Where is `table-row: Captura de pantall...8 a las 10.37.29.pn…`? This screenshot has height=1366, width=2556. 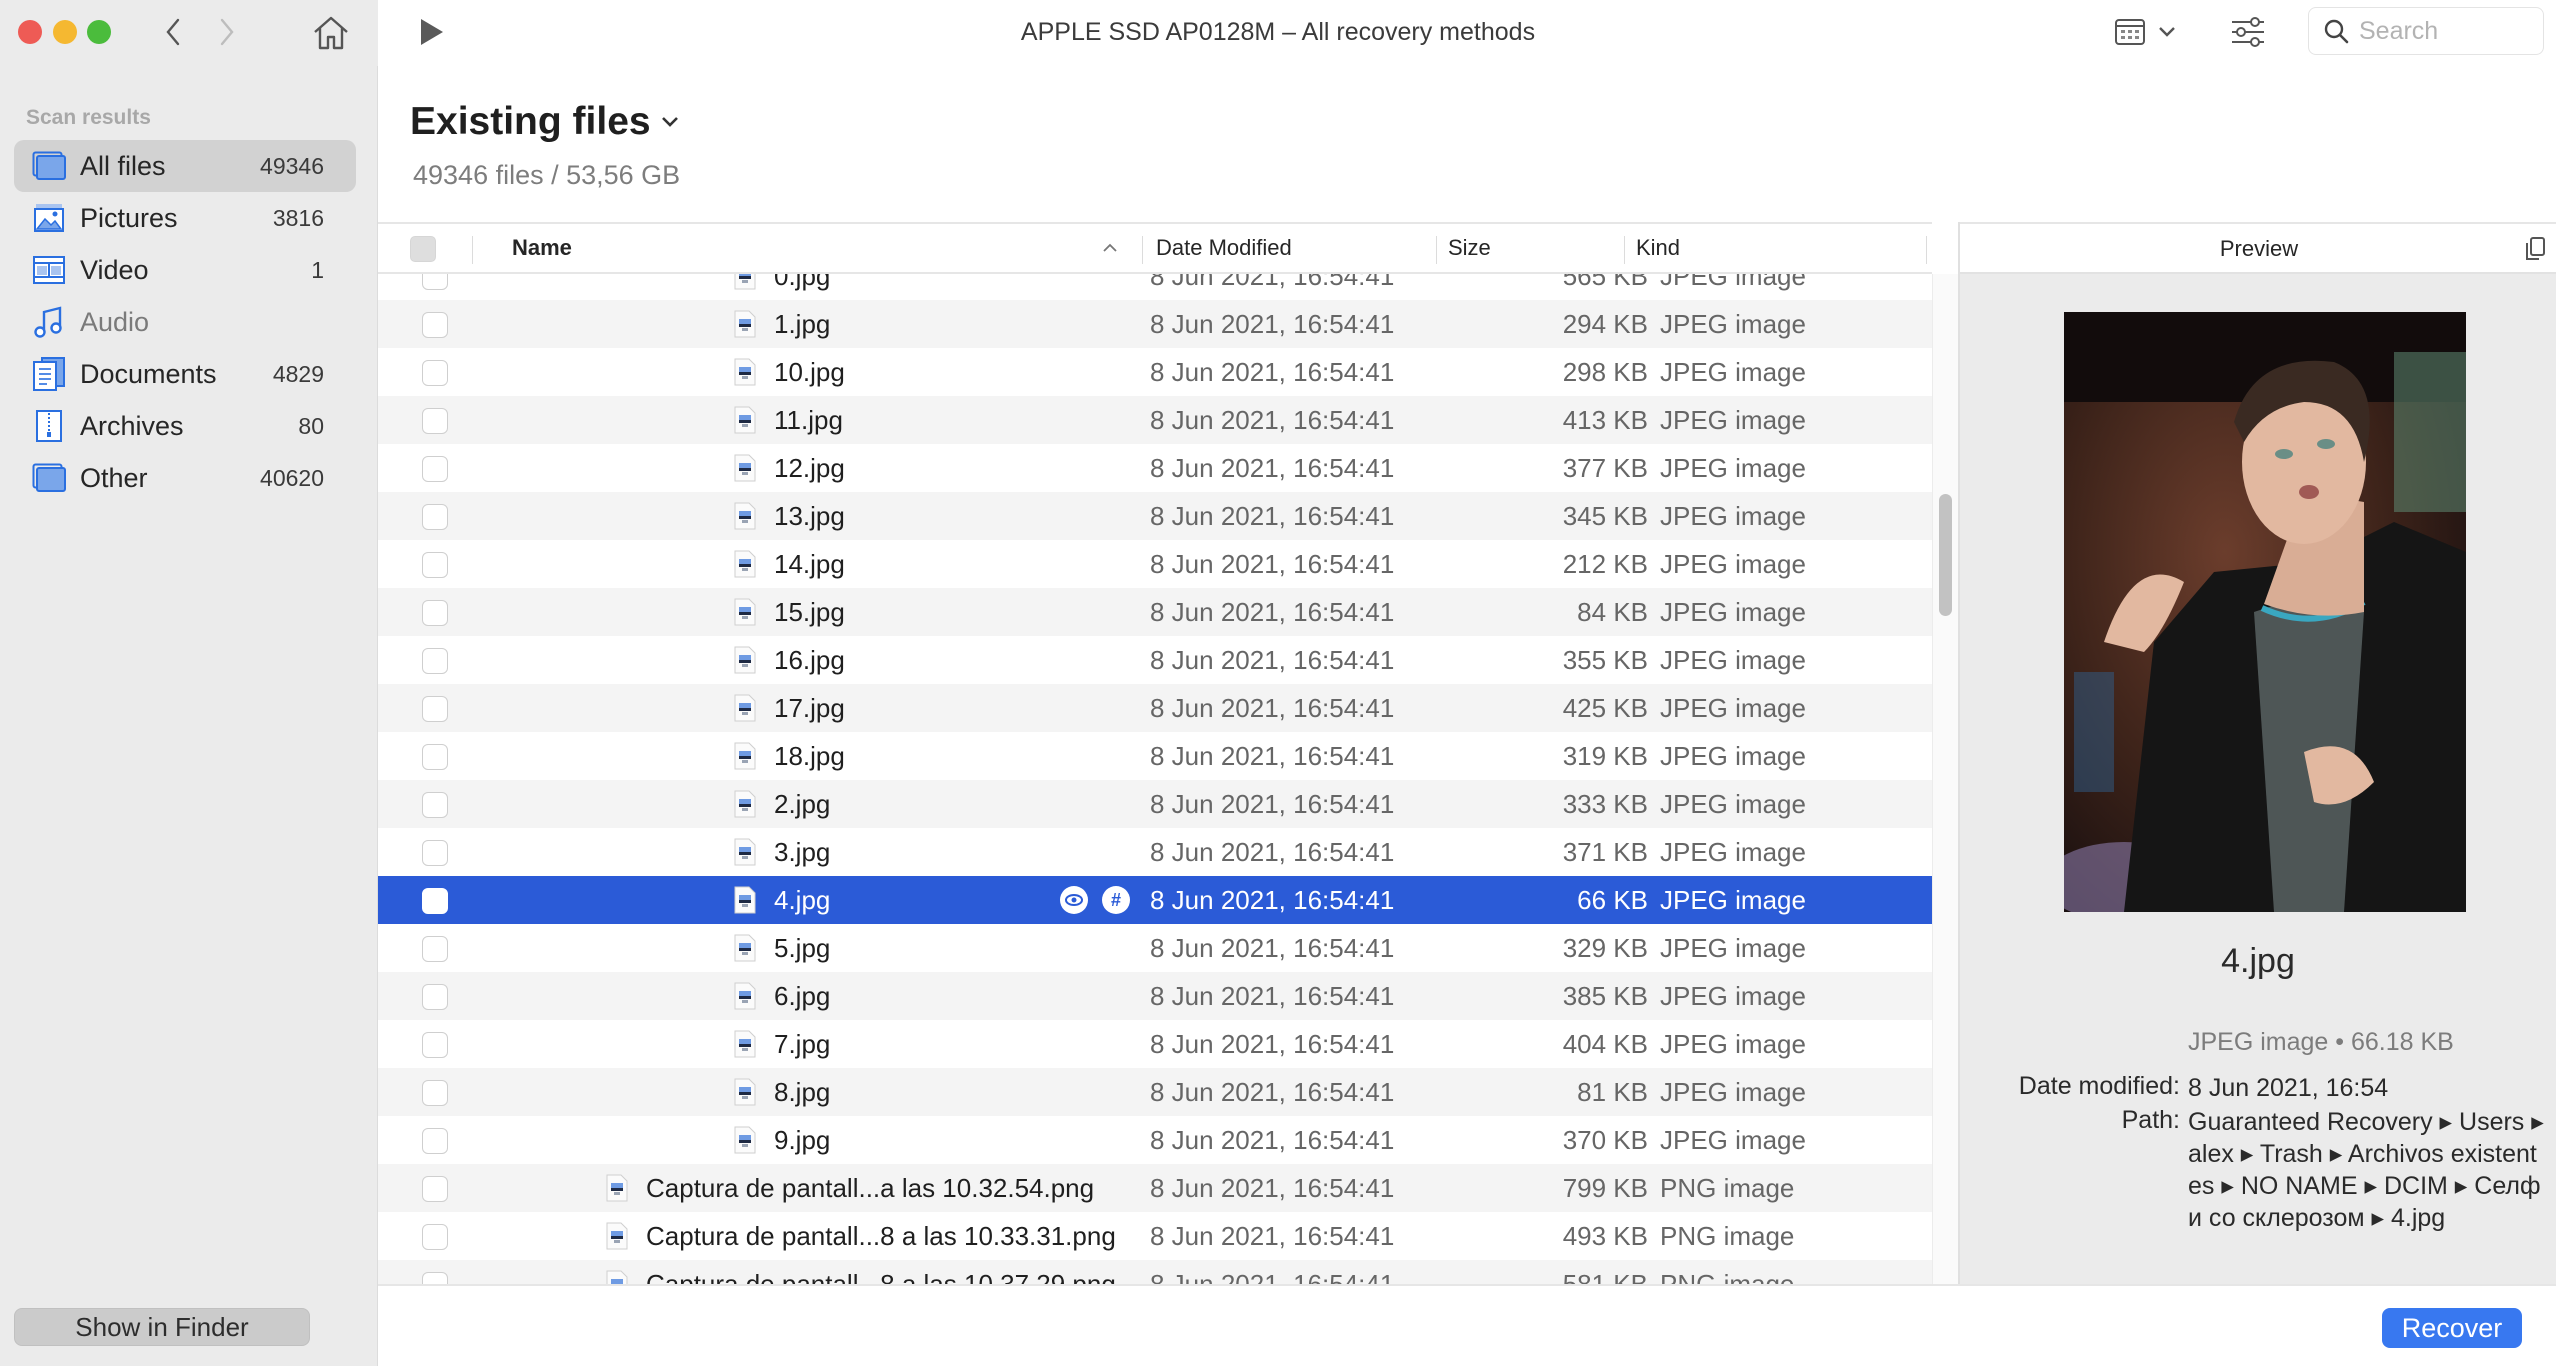
table-row: Captura de pantall...8 a las 10.37.29.pn… is located at coordinates (1155, 1272).